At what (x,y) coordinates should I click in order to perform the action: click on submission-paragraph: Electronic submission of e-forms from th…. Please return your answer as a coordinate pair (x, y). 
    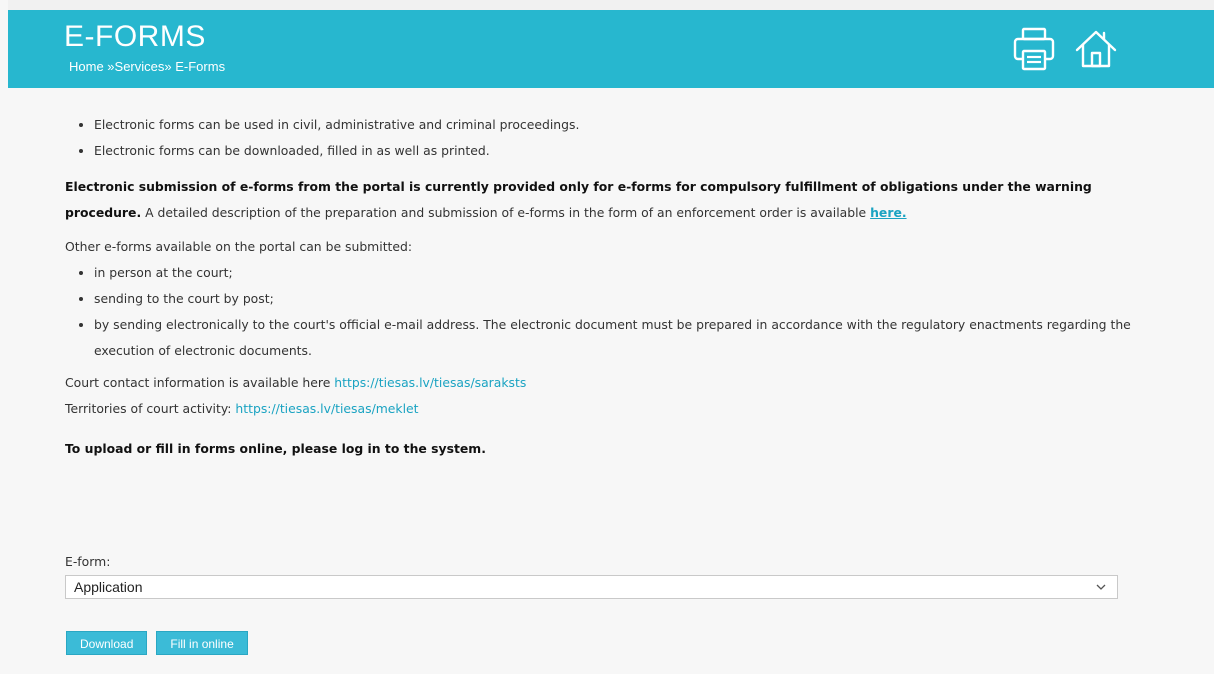
    Looking at the image, I should click on (605, 200).